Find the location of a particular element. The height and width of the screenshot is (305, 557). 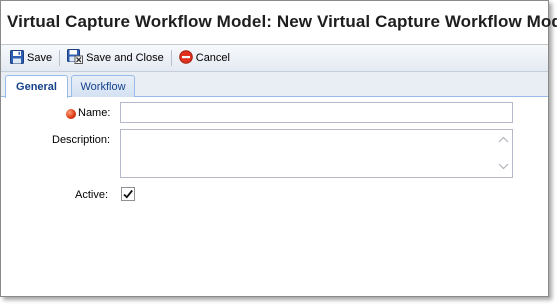

description-textarea is located at coordinates (316, 153).